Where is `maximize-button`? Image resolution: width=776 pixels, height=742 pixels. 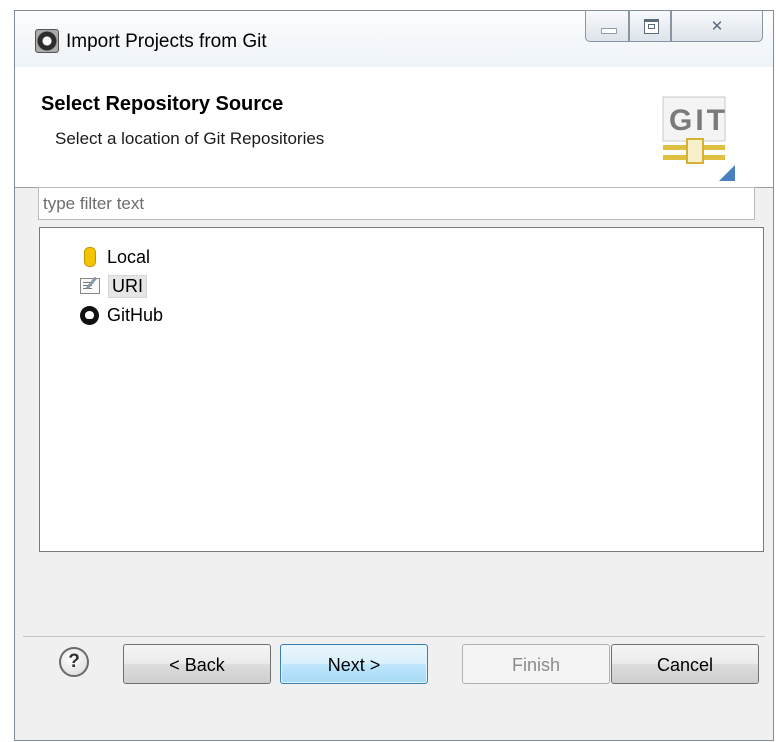
maximize-button is located at coordinates (650, 26).